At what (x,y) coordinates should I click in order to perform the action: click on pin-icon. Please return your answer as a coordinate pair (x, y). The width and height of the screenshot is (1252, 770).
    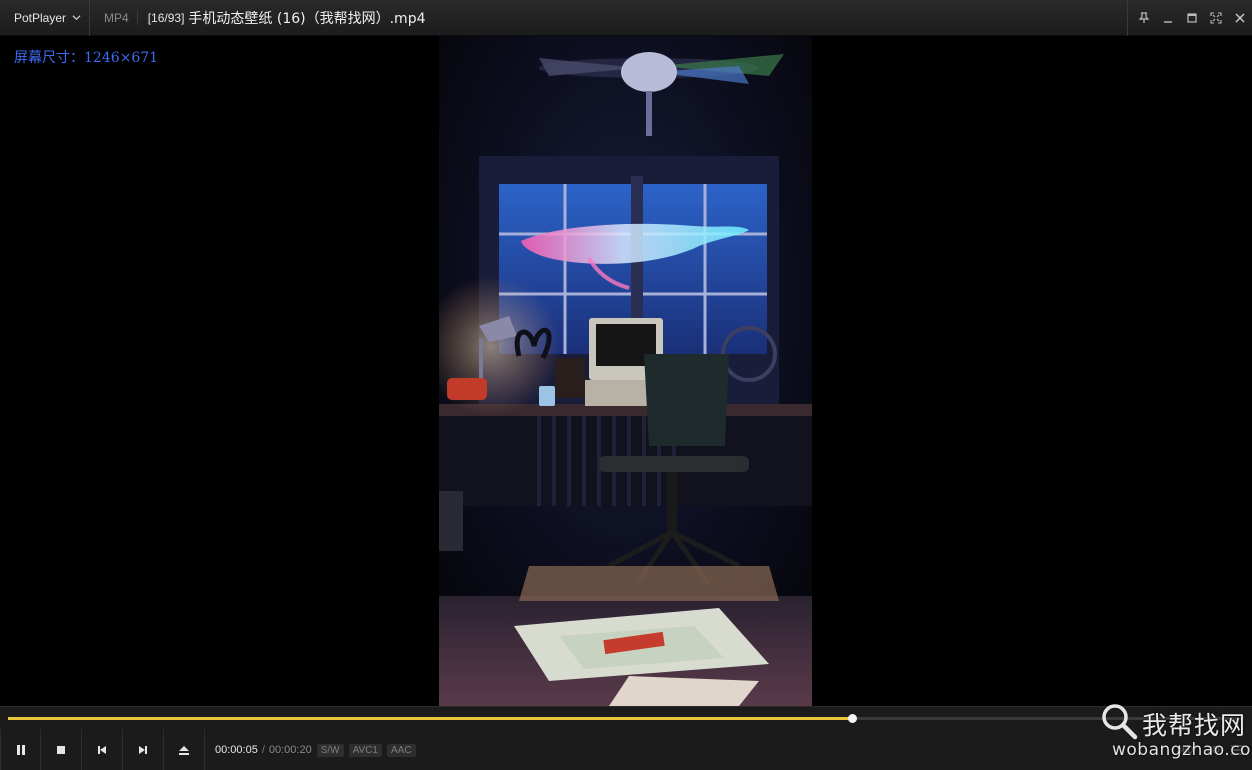
    Looking at the image, I should click on (1144, 17).